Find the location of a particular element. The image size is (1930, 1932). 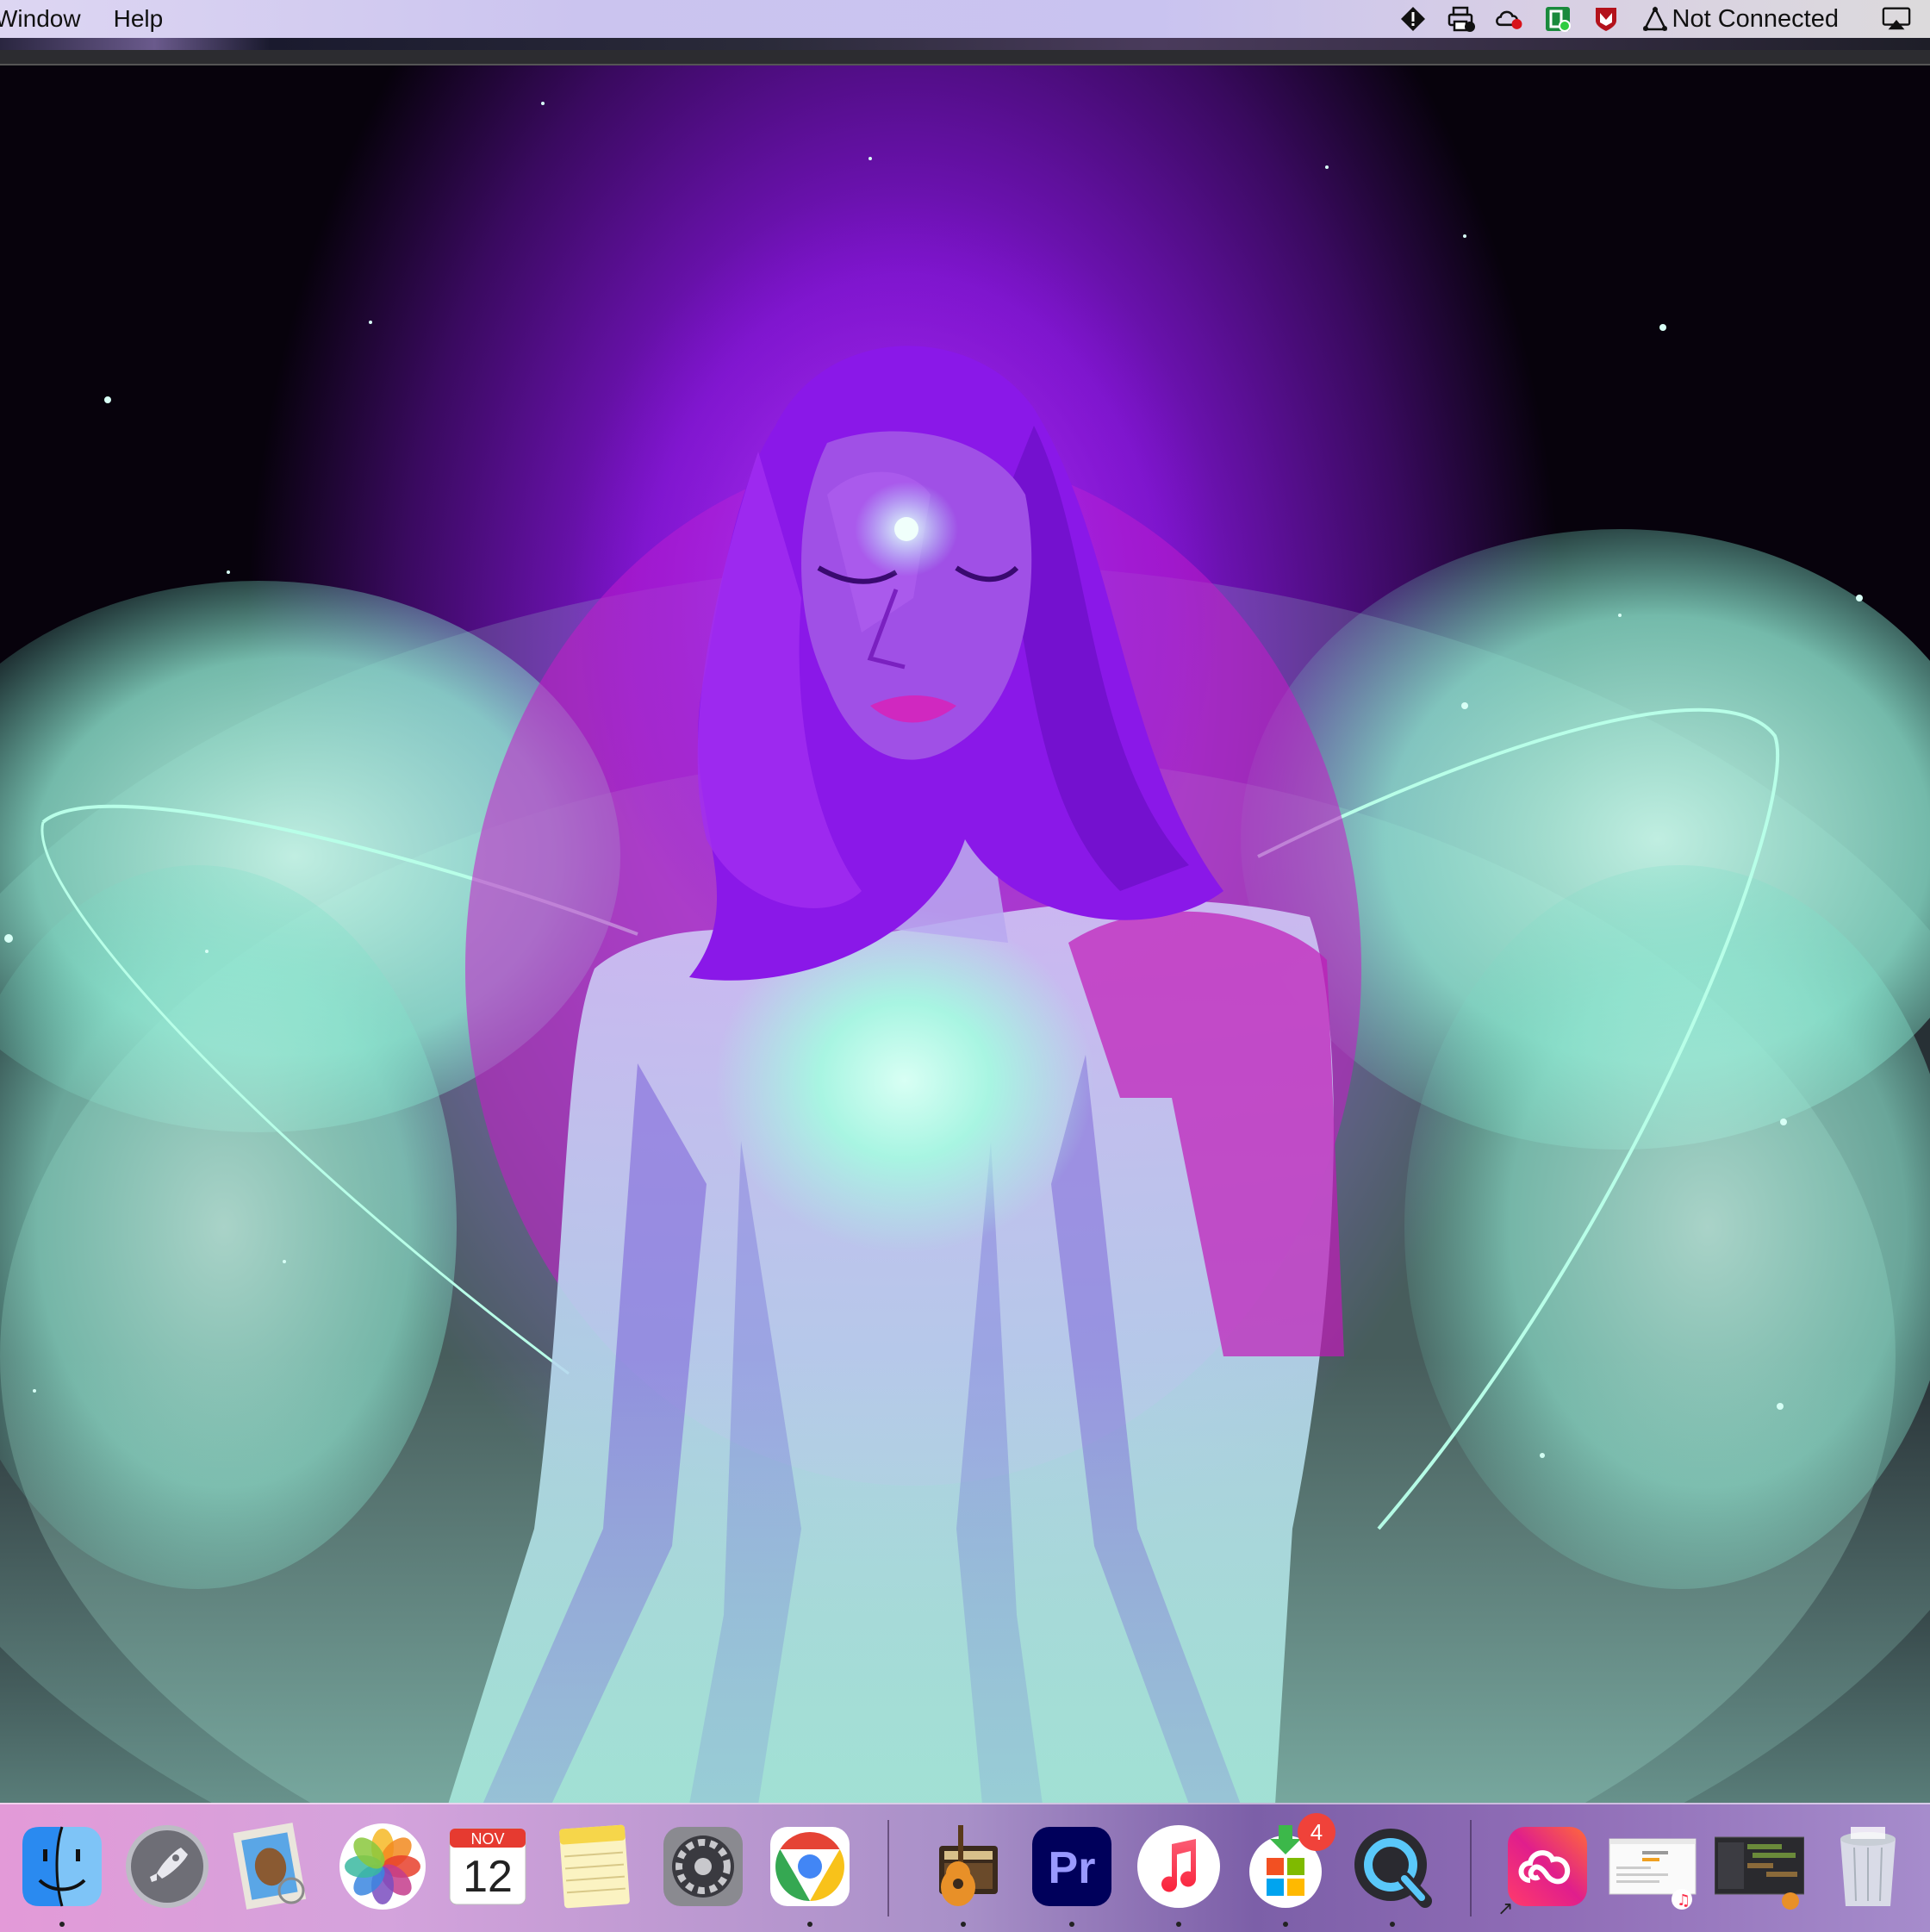

dock-quicktime is located at coordinates (1392, 1867).